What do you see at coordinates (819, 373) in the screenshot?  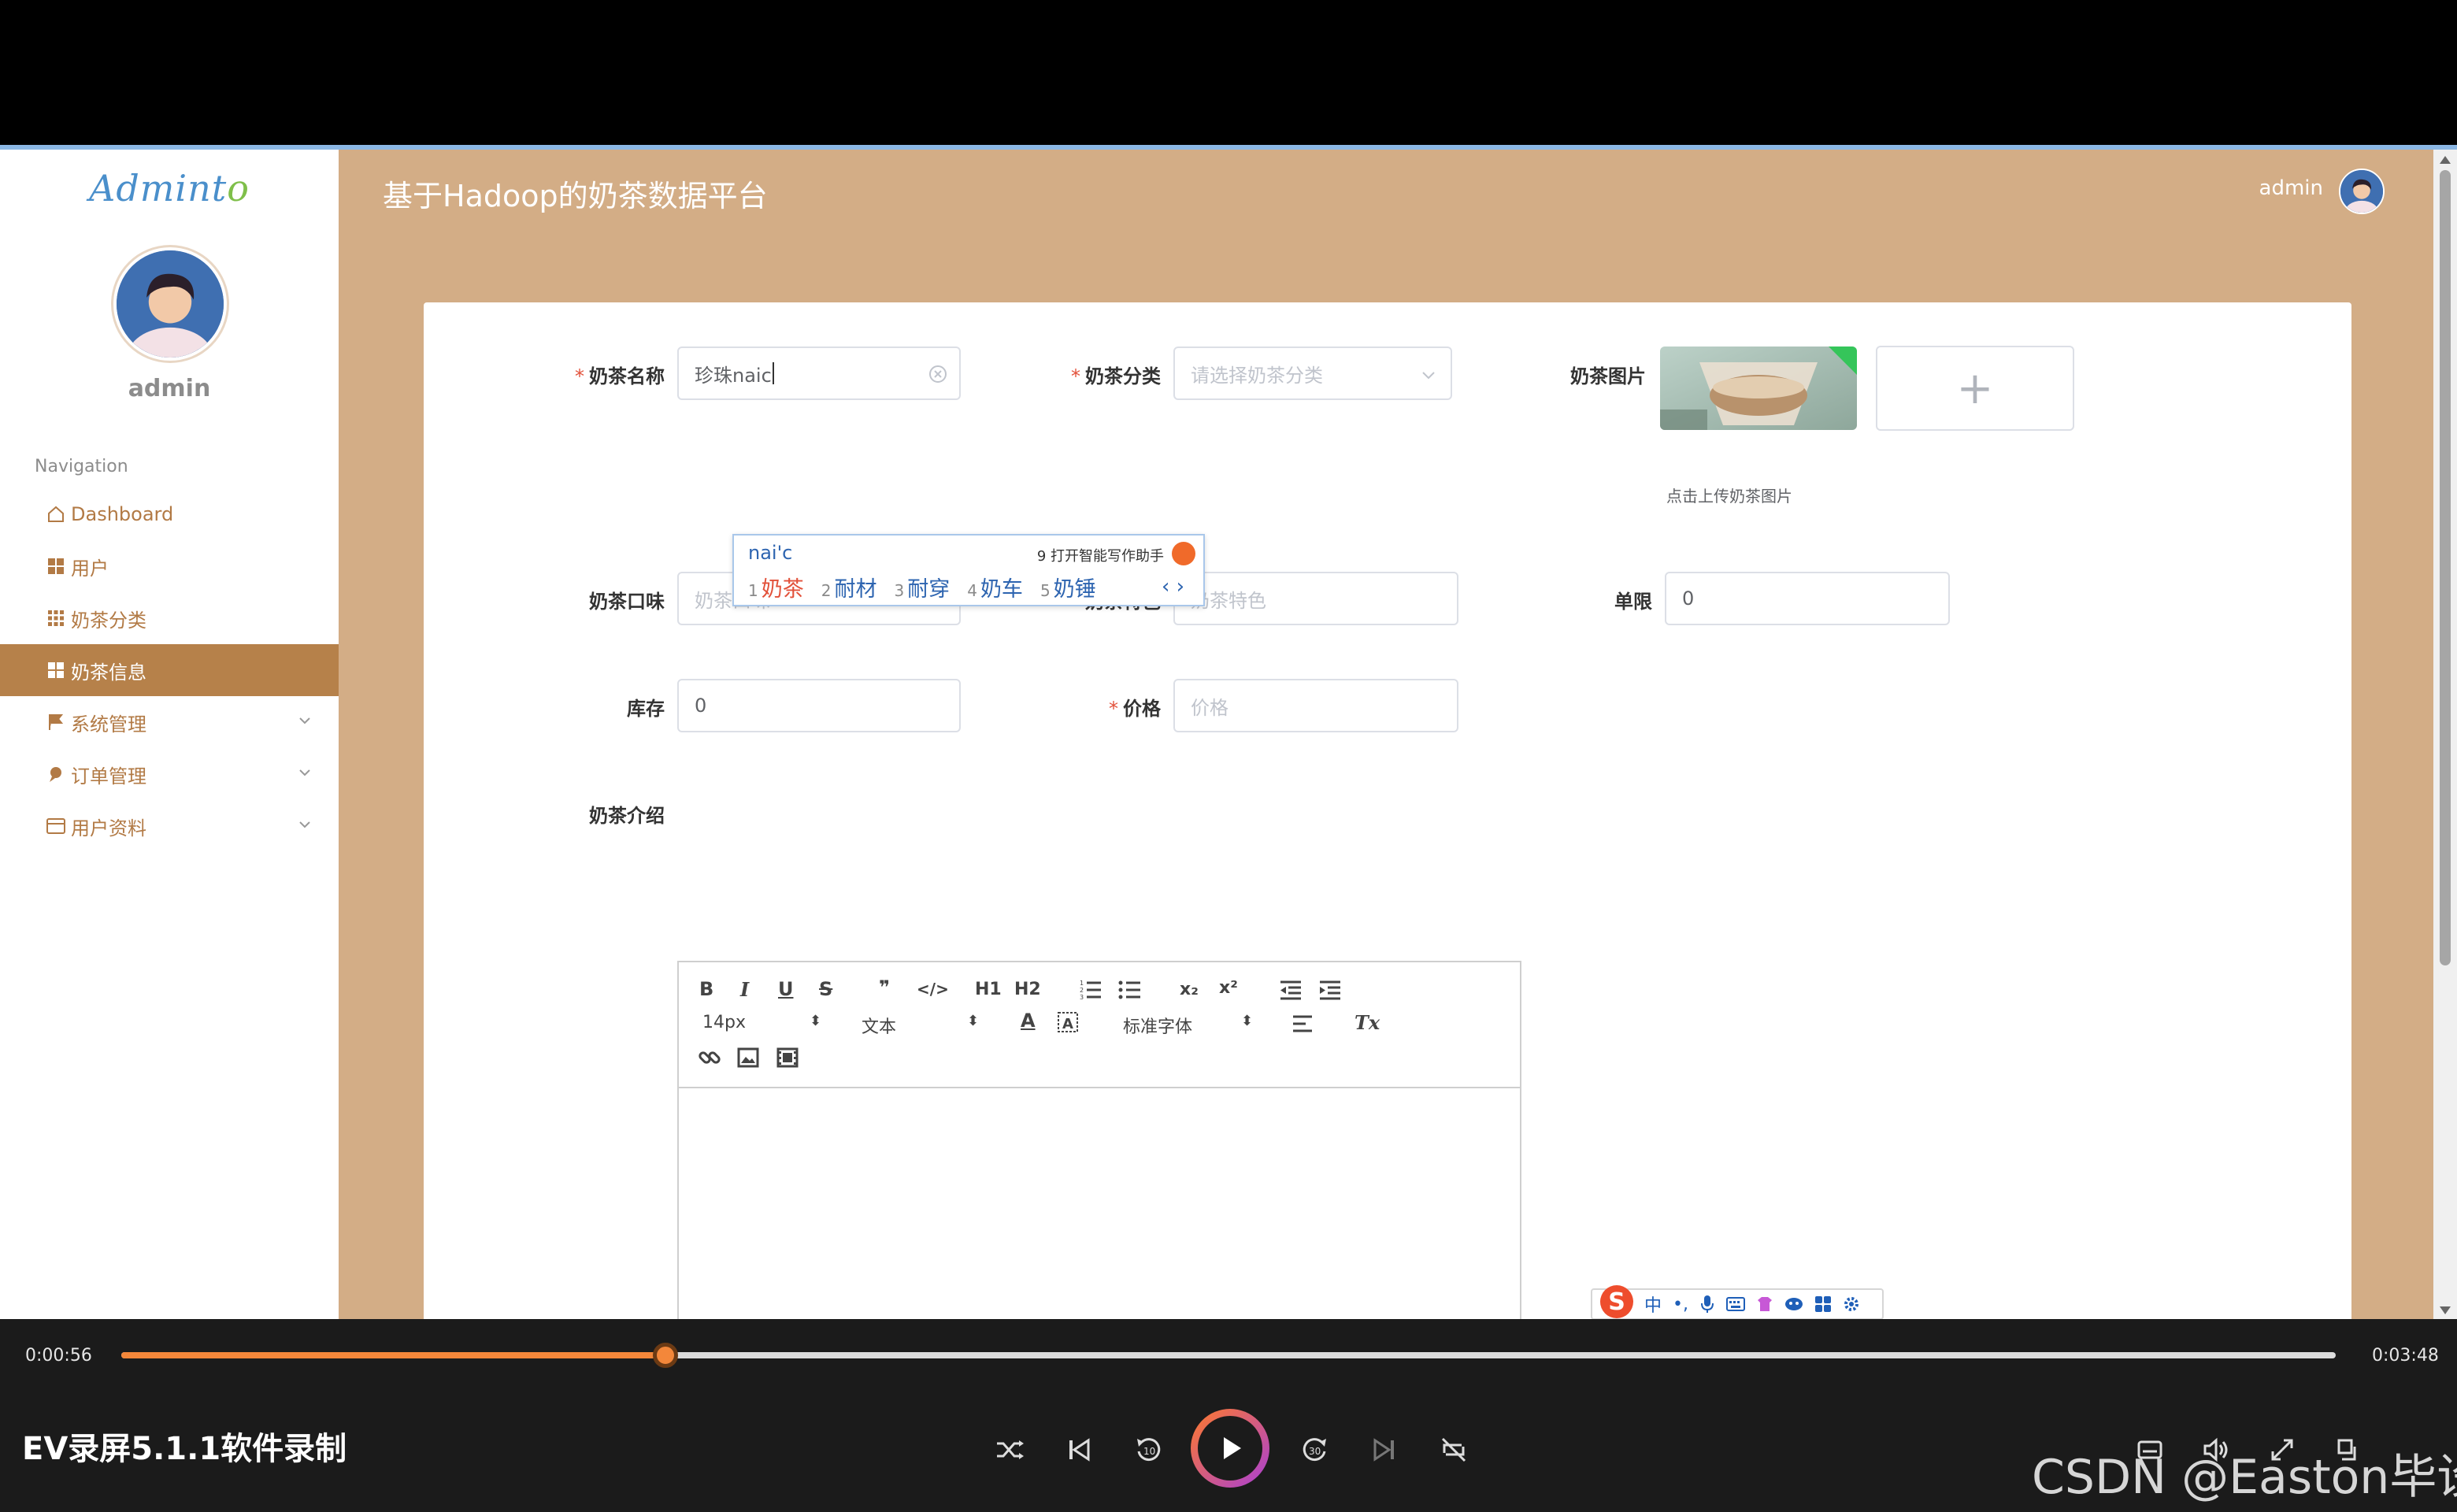 I see `name-input: 珍珠naic` at bounding box center [819, 373].